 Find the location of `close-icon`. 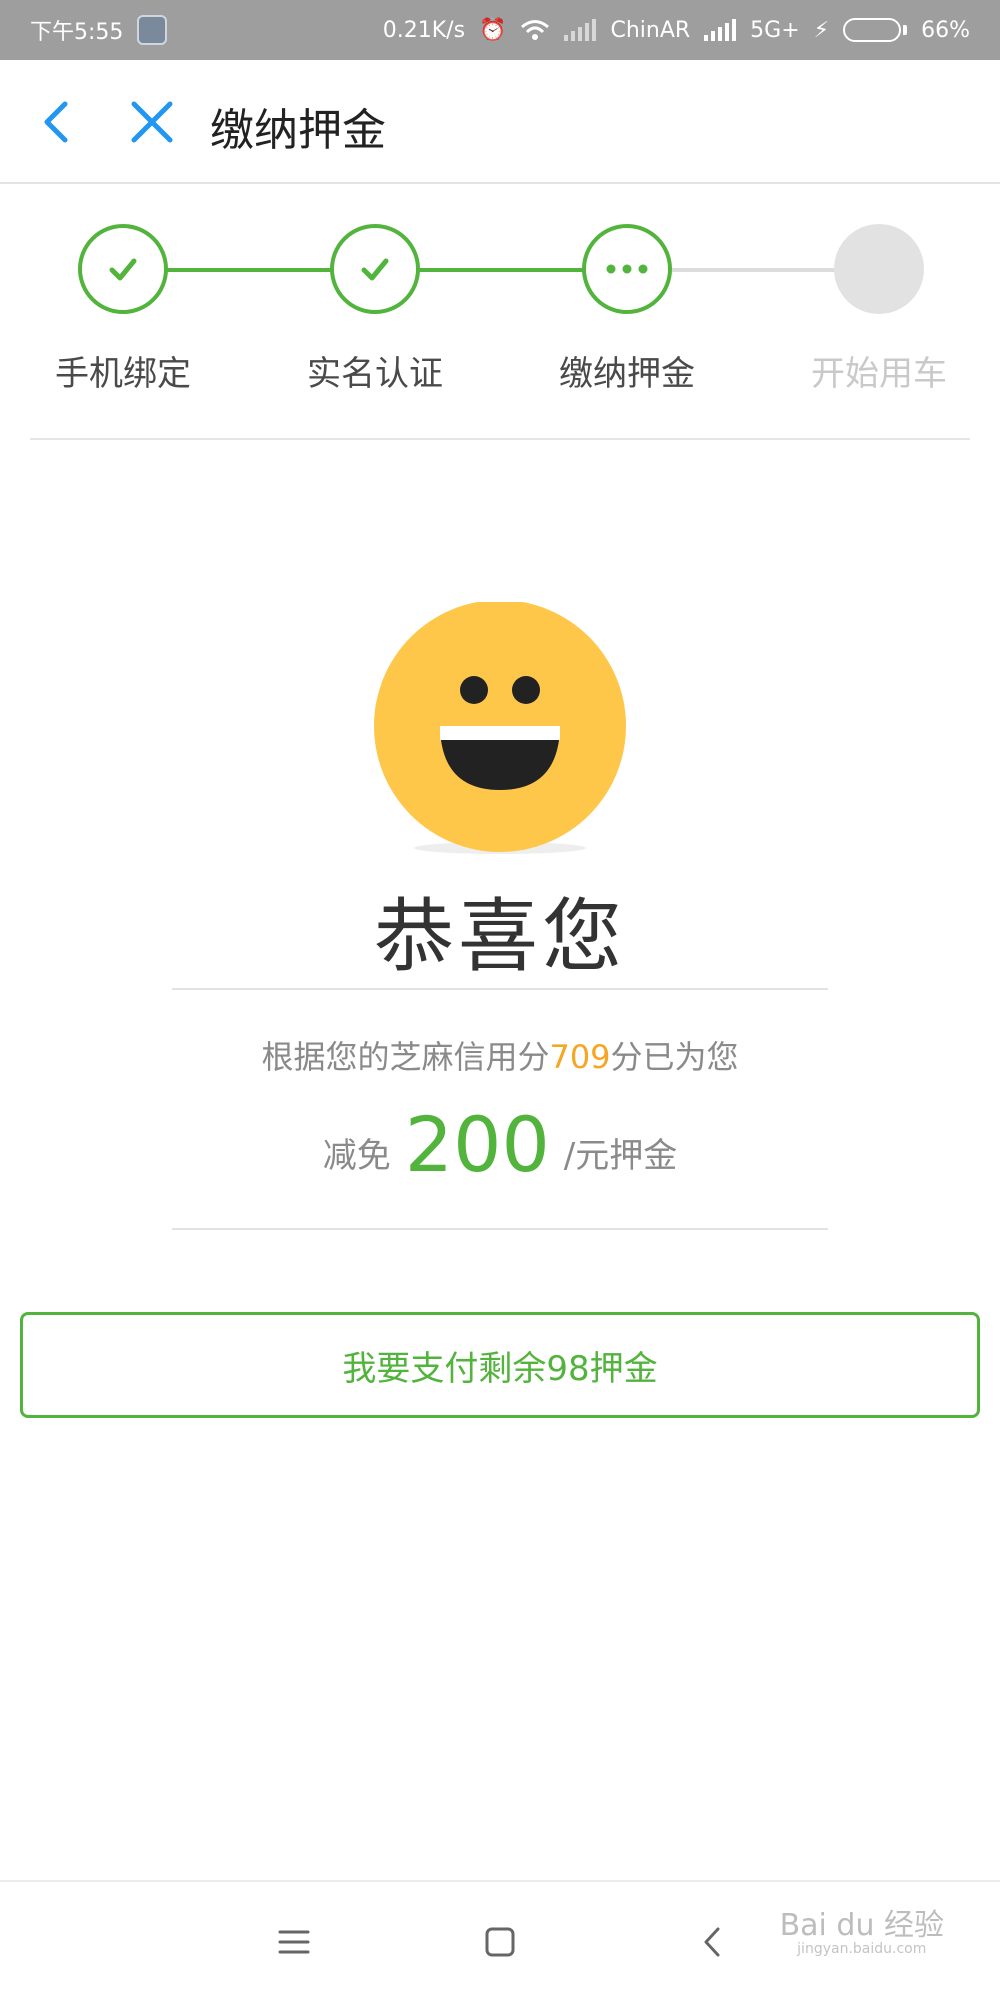

close-icon is located at coordinates (152, 122).